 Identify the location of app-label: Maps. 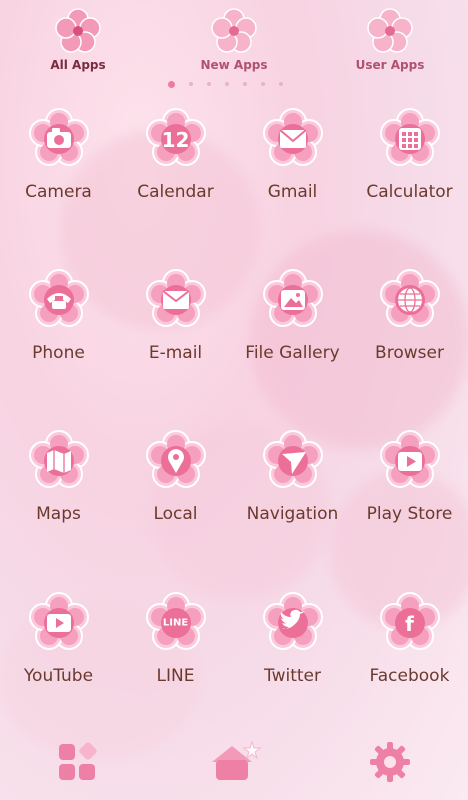
(58, 514).